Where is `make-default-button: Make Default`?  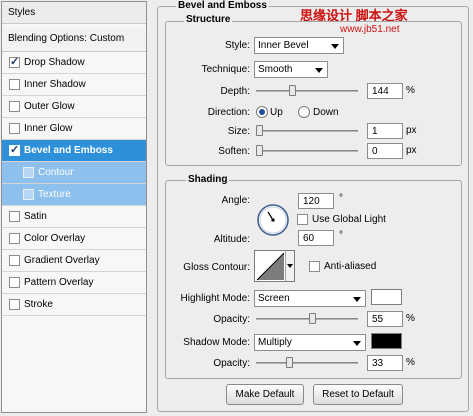
make-default-button: Make Default is located at coordinates (265, 394).